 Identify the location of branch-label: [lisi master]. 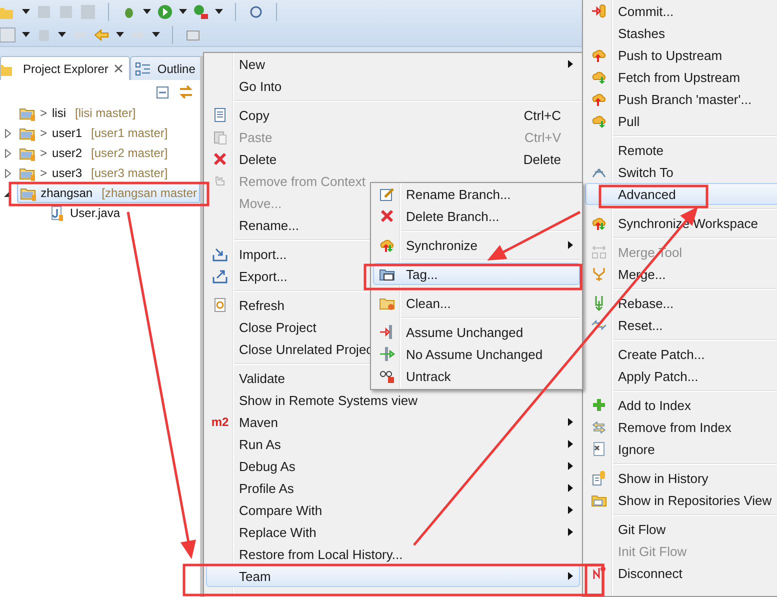
(105, 113).